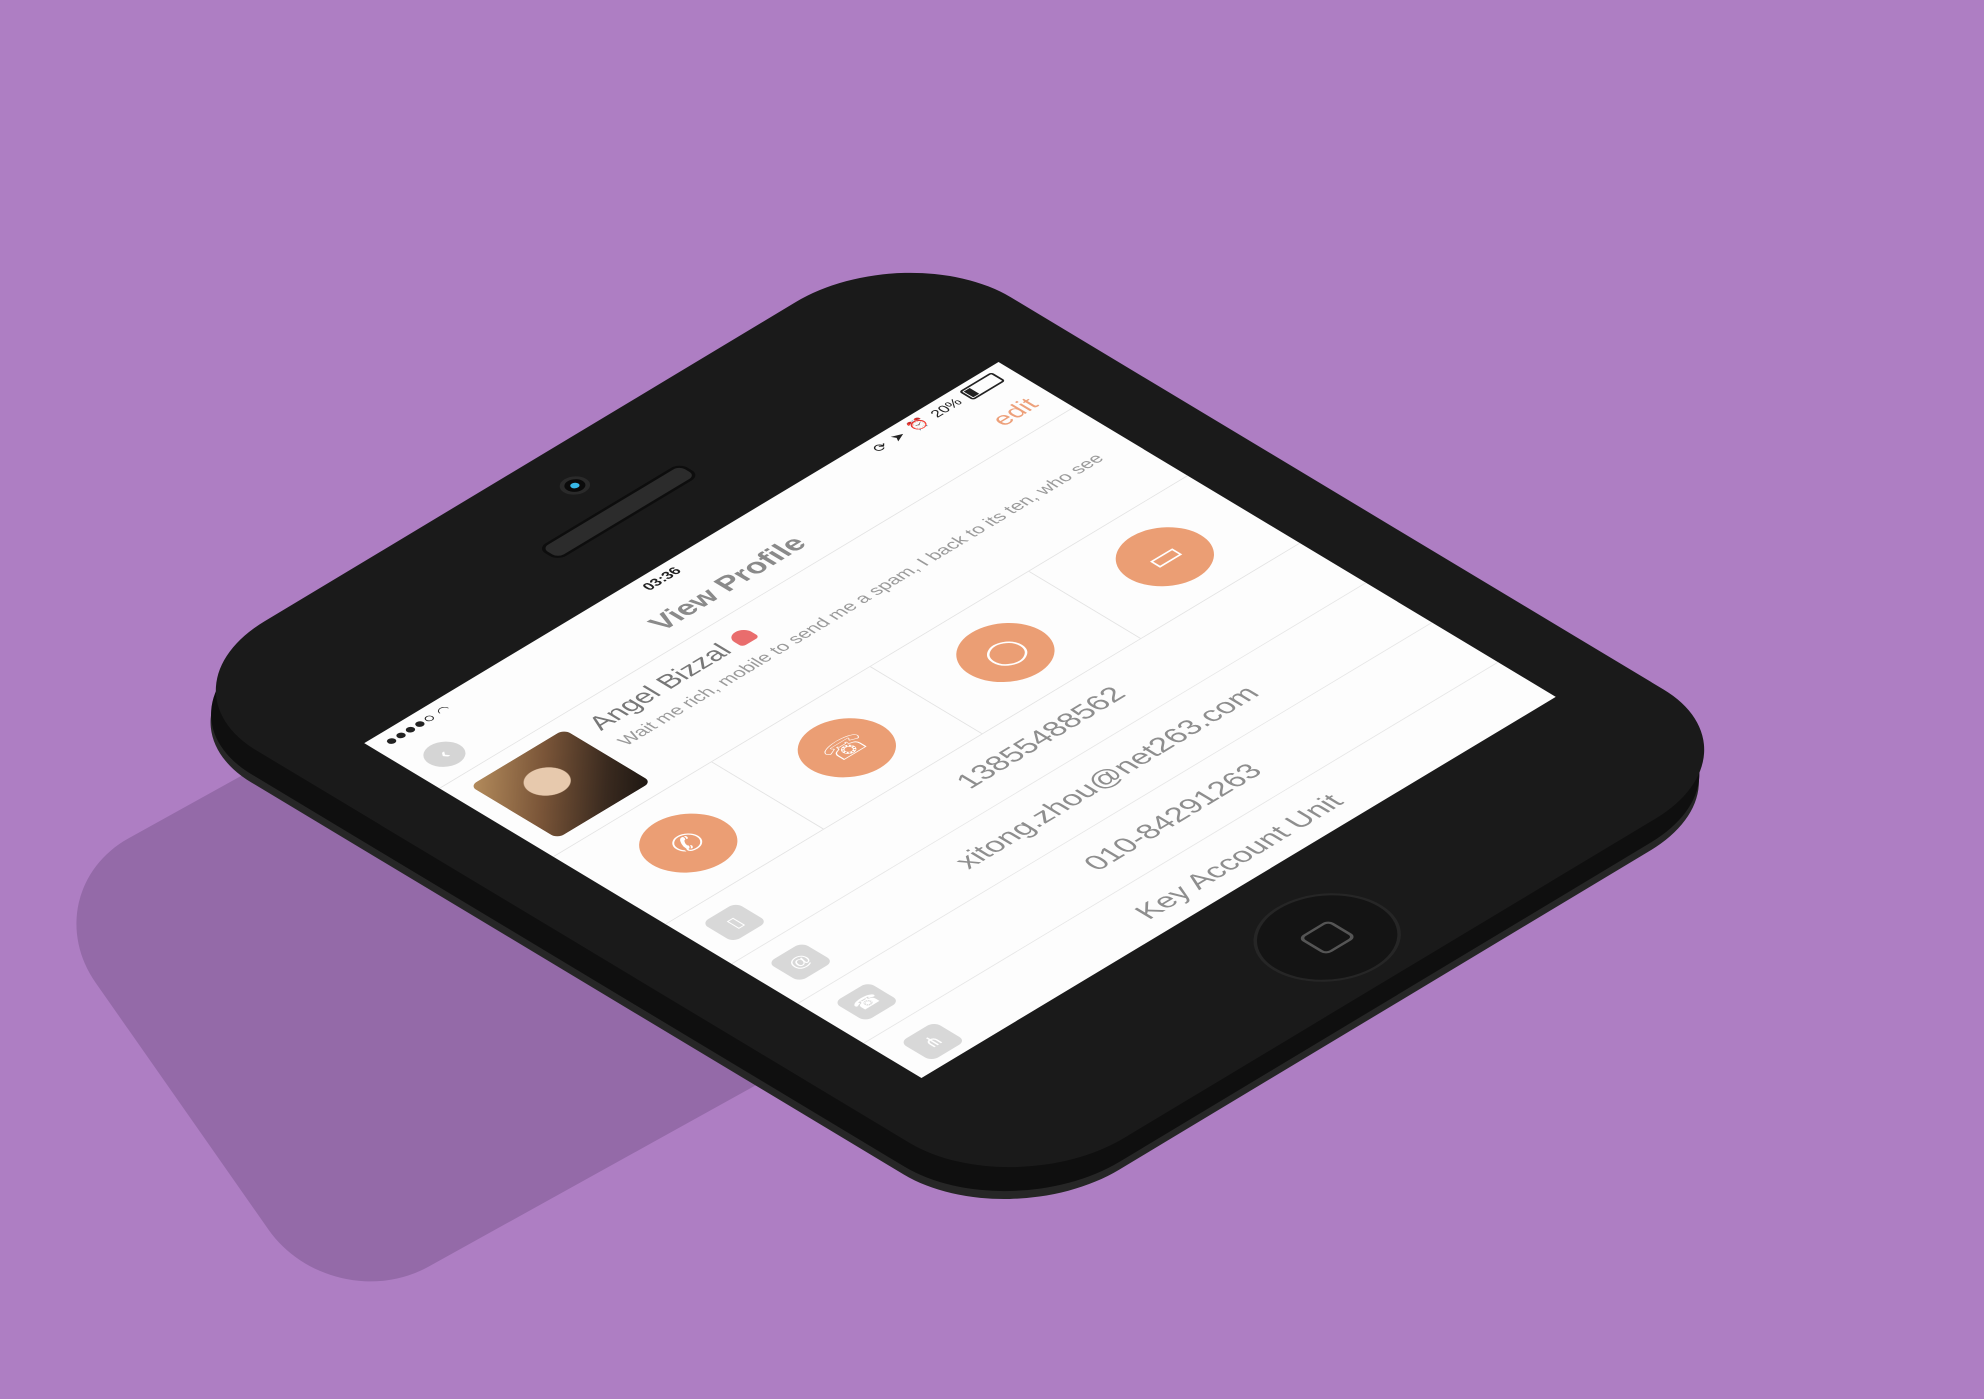 The width and height of the screenshot is (1984, 1399). What do you see at coordinates (866, 1001) in the screenshot?
I see `telephone-icon: ☎` at bounding box center [866, 1001].